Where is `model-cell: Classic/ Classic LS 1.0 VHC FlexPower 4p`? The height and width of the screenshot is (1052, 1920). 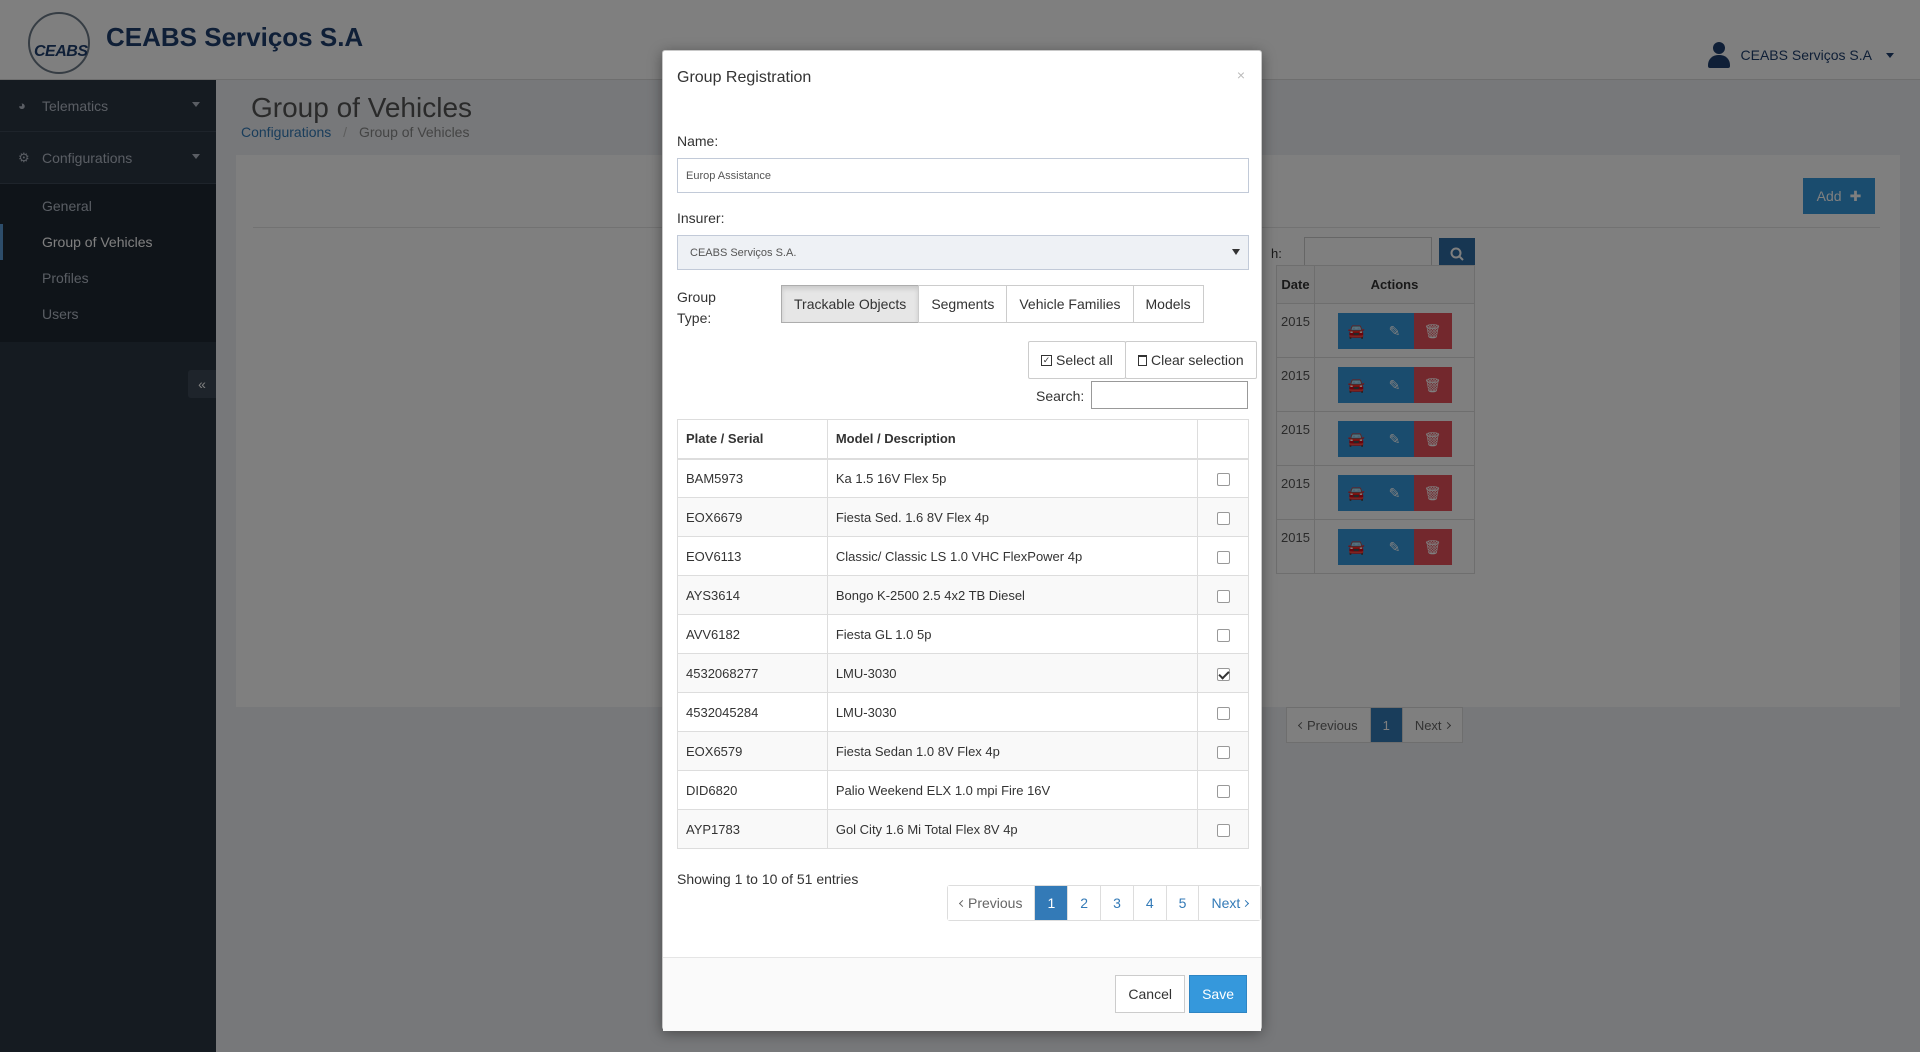
model-cell: Classic/ Classic LS 1.0 VHC FlexPower 4p is located at coordinates (1012, 556).